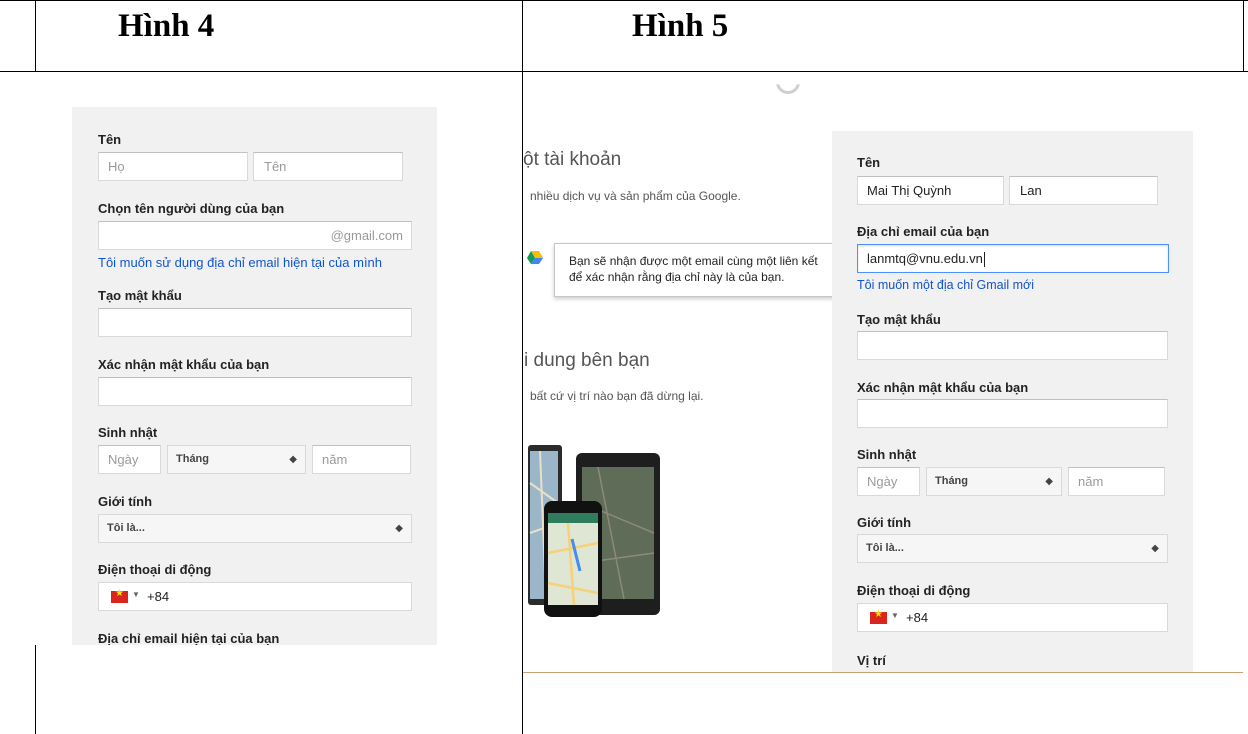  Describe the element at coordinates (883, 672) in the screenshot. I see `bottom-accent-line` at that location.